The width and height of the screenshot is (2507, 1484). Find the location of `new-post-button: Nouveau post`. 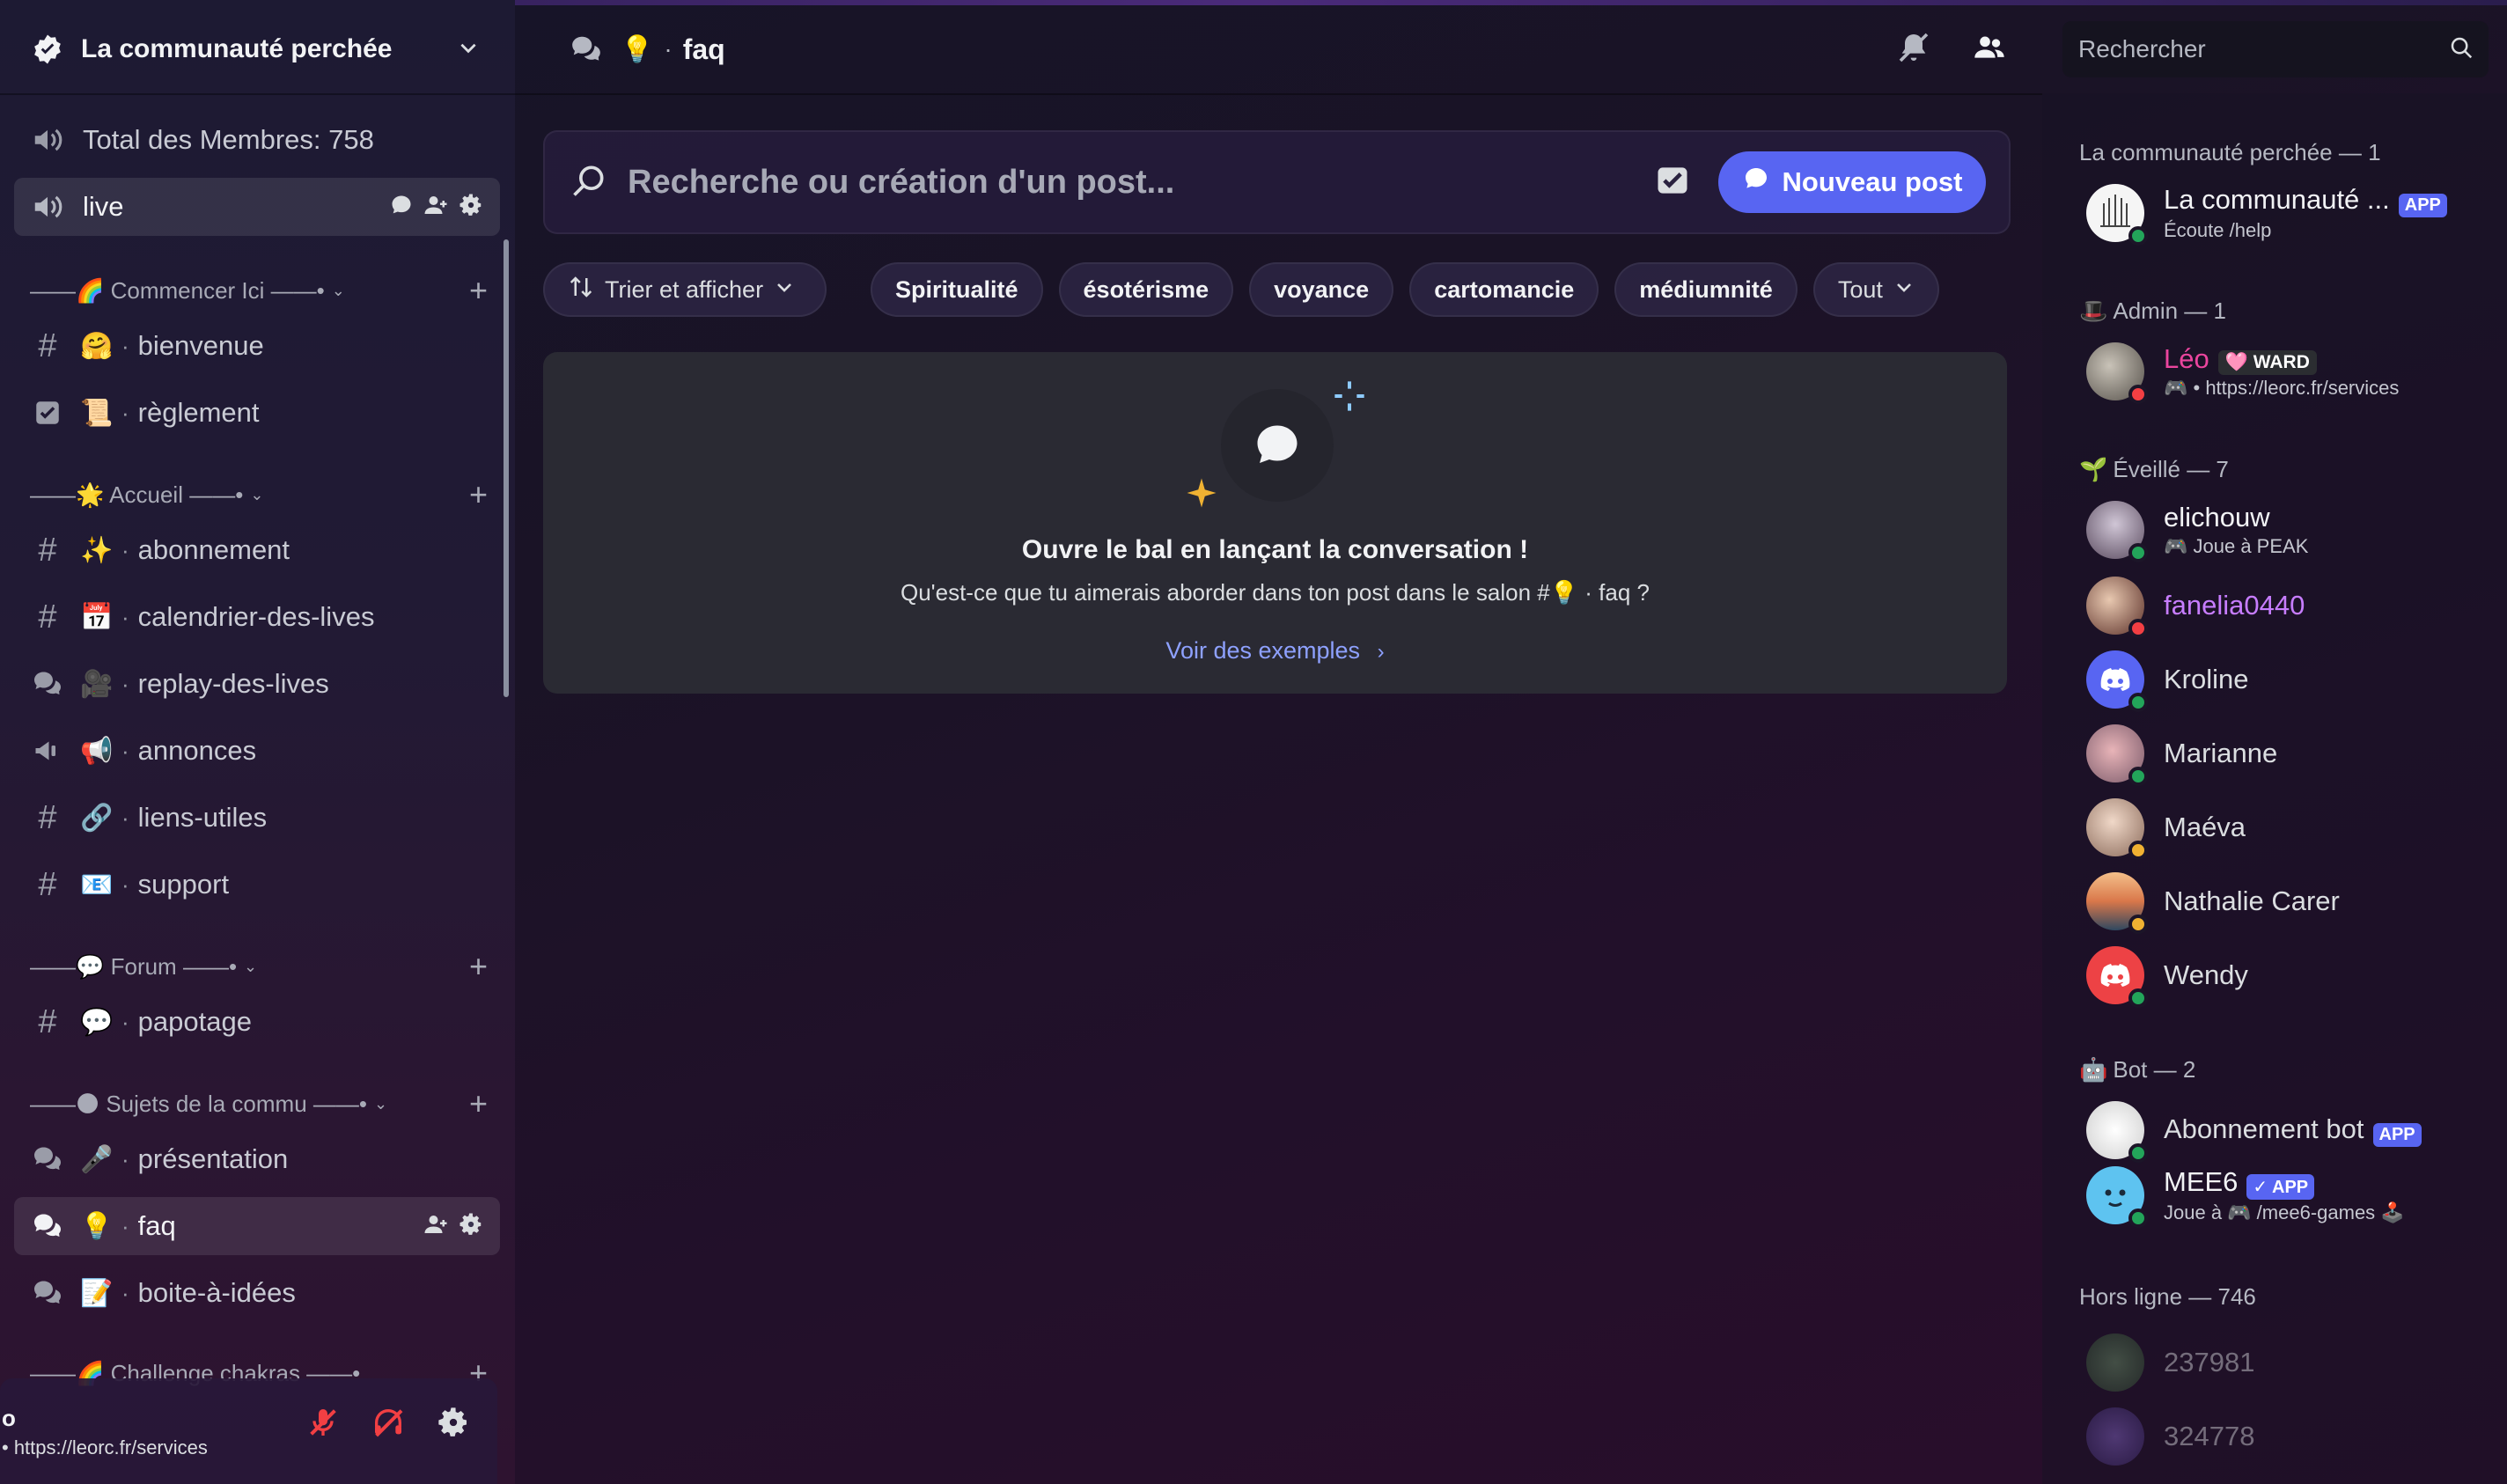

new-post-button: Nouveau post is located at coordinates (1852, 182).